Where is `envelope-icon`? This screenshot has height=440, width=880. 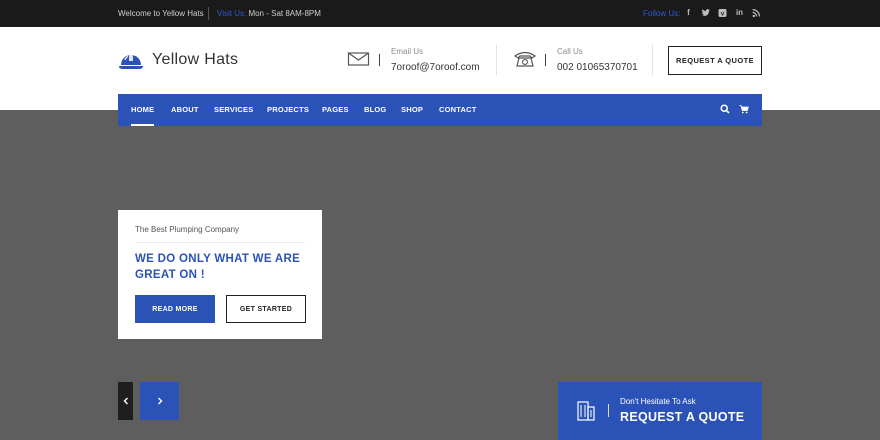 envelope-icon is located at coordinates (358, 59).